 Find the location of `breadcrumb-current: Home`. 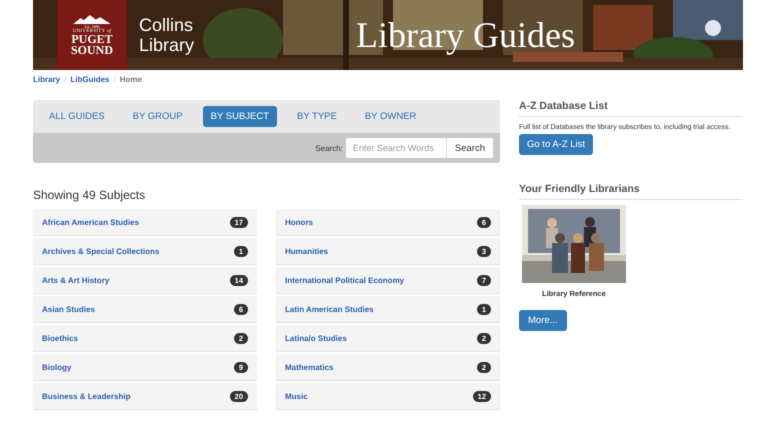

breadcrumb-current: Home is located at coordinates (131, 79).